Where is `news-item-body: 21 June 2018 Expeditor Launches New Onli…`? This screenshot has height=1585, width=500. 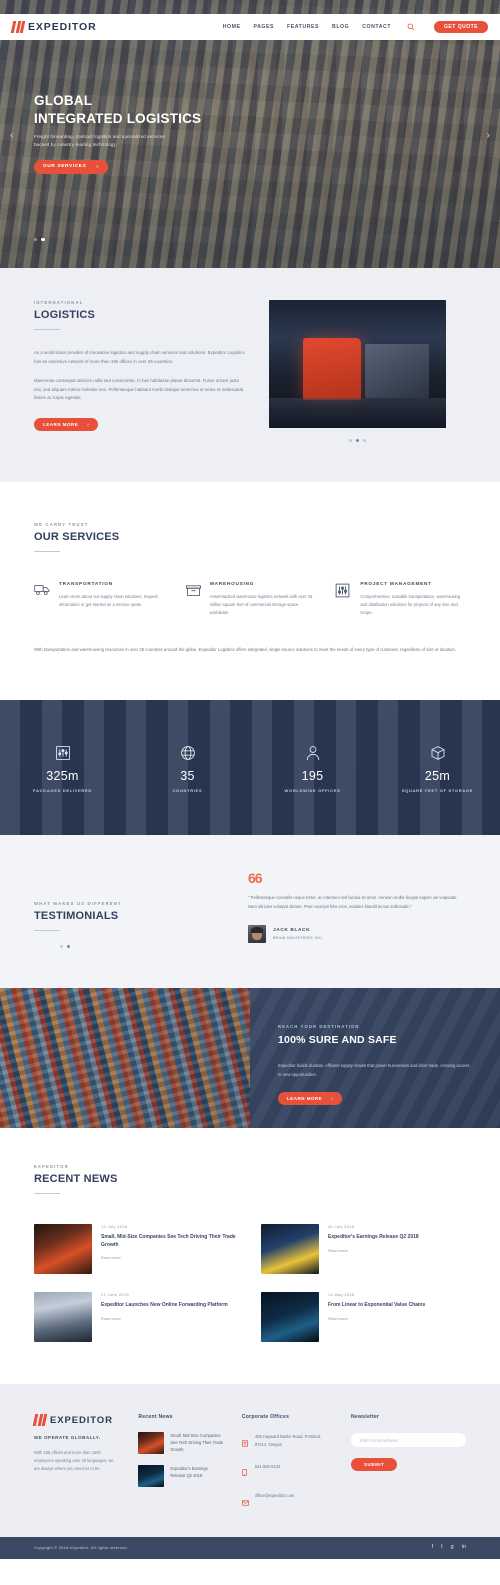 news-item-body: 21 June 2018 Expeditor Launches New Onli… is located at coordinates (164, 1317).